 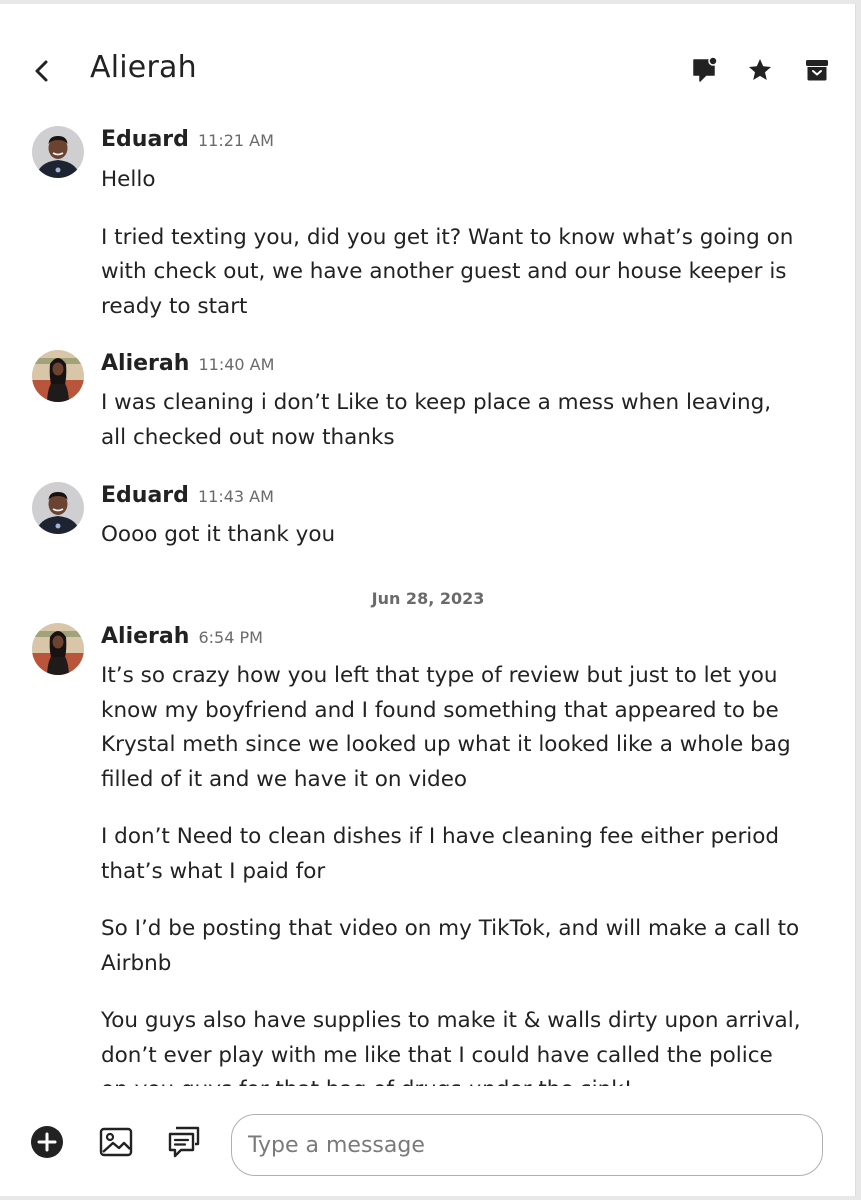 I want to click on message-body: Oooo got it thank you, so click(x=451, y=547).